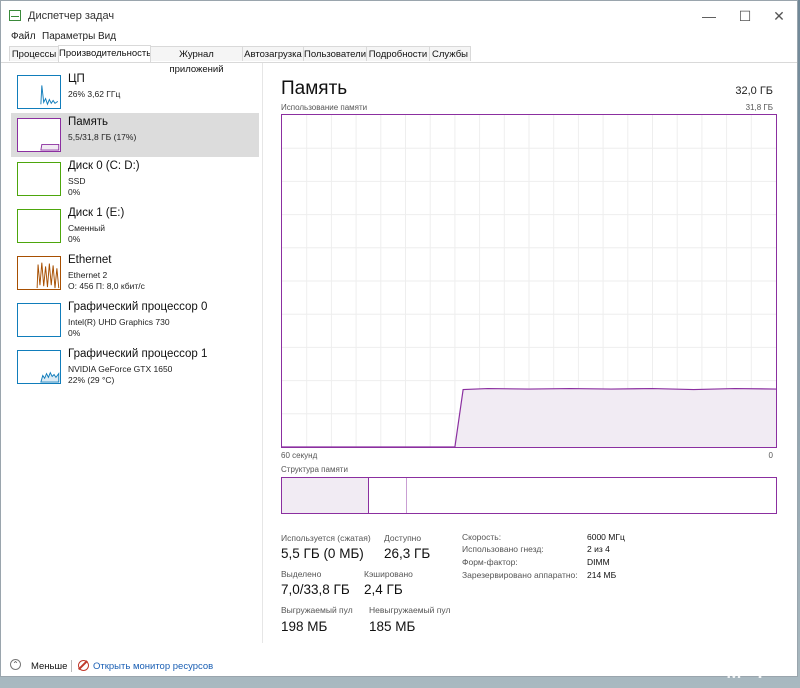 Image resolution: width=800 pixels, height=688 pixels. I want to click on open-resource-monitor-link: Открыть монитор ресурсов, so click(153, 666).